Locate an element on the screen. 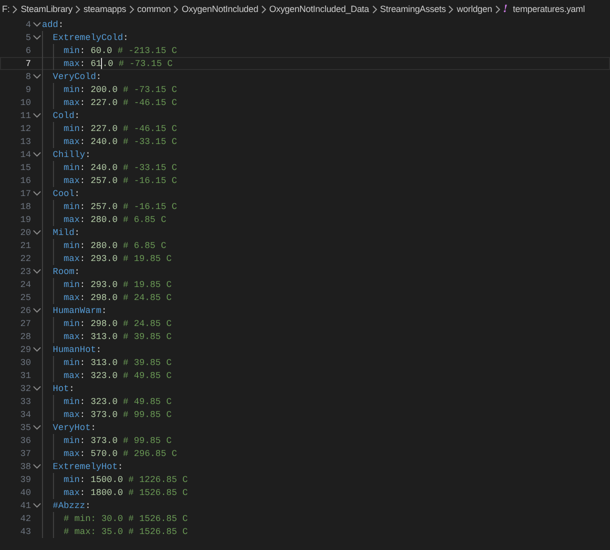 The height and width of the screenshot is (550, 610). code-text: min: 313.0 # 39.85 C is located at coordinates (118, 363).